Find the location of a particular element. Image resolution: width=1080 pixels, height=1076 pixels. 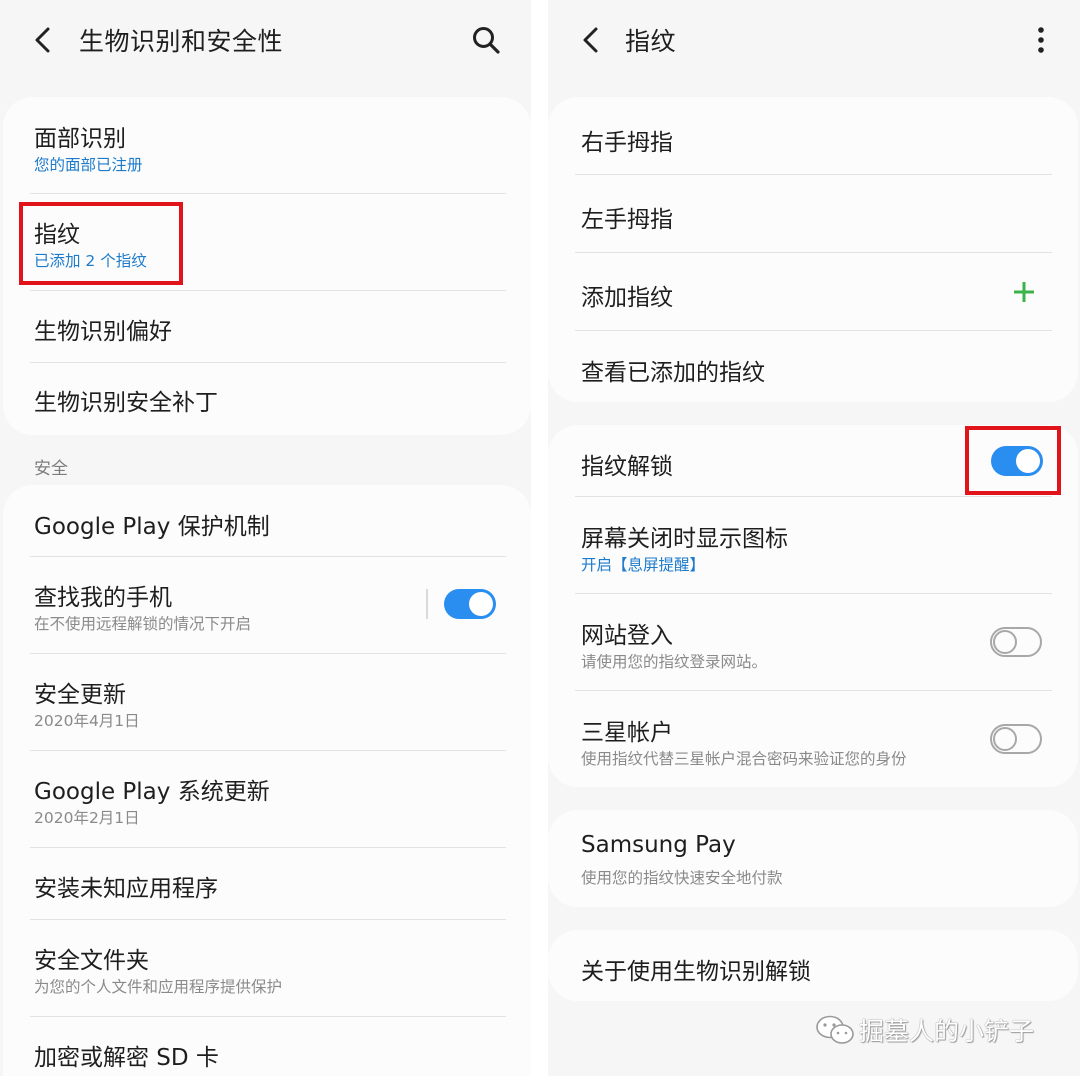

item-title: 面部识别 is located at coordinates (80, 139).